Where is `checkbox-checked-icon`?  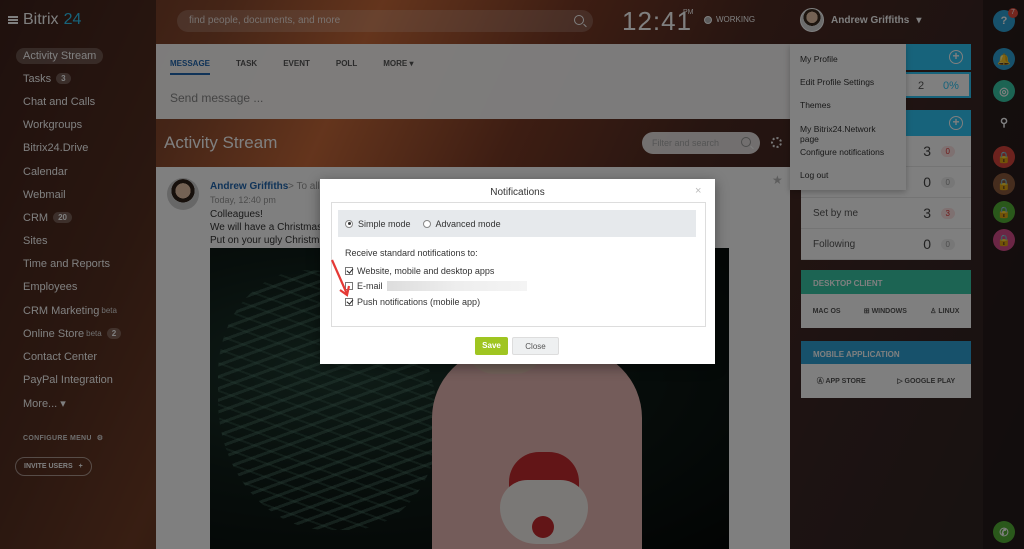 checkbox-checked-icon is located at coordinates (349, 302).